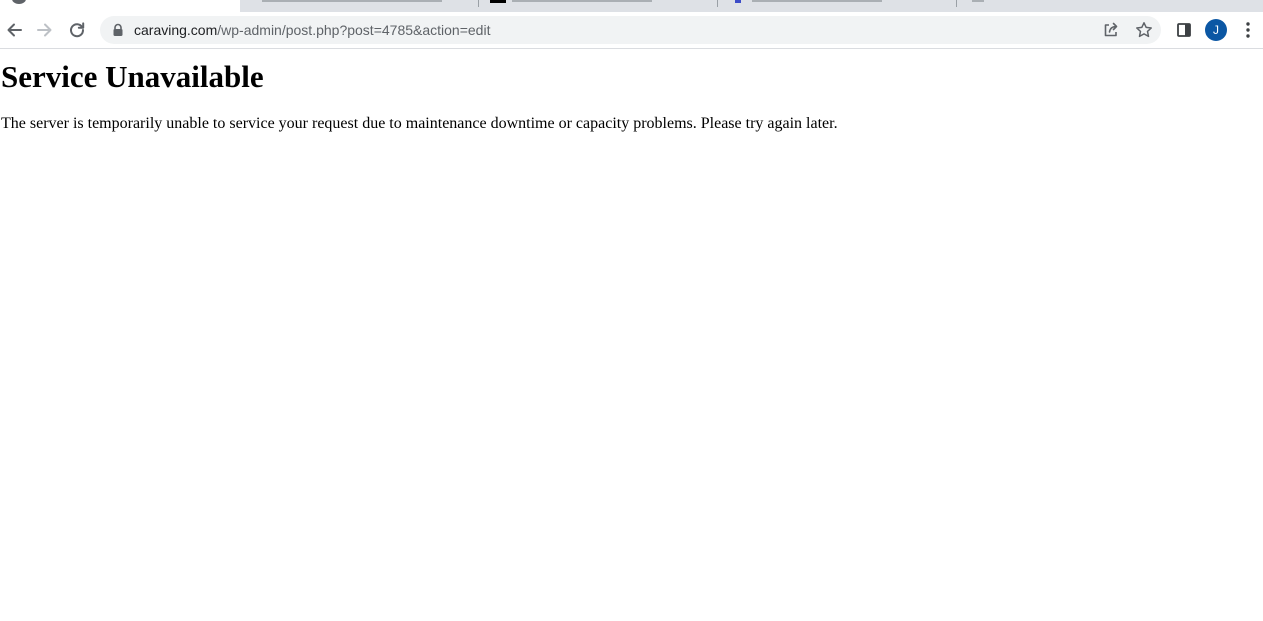 The height and width of the screenshot is (621, 1263). I want to click on profile-avatar: J, so click(1216, 30).